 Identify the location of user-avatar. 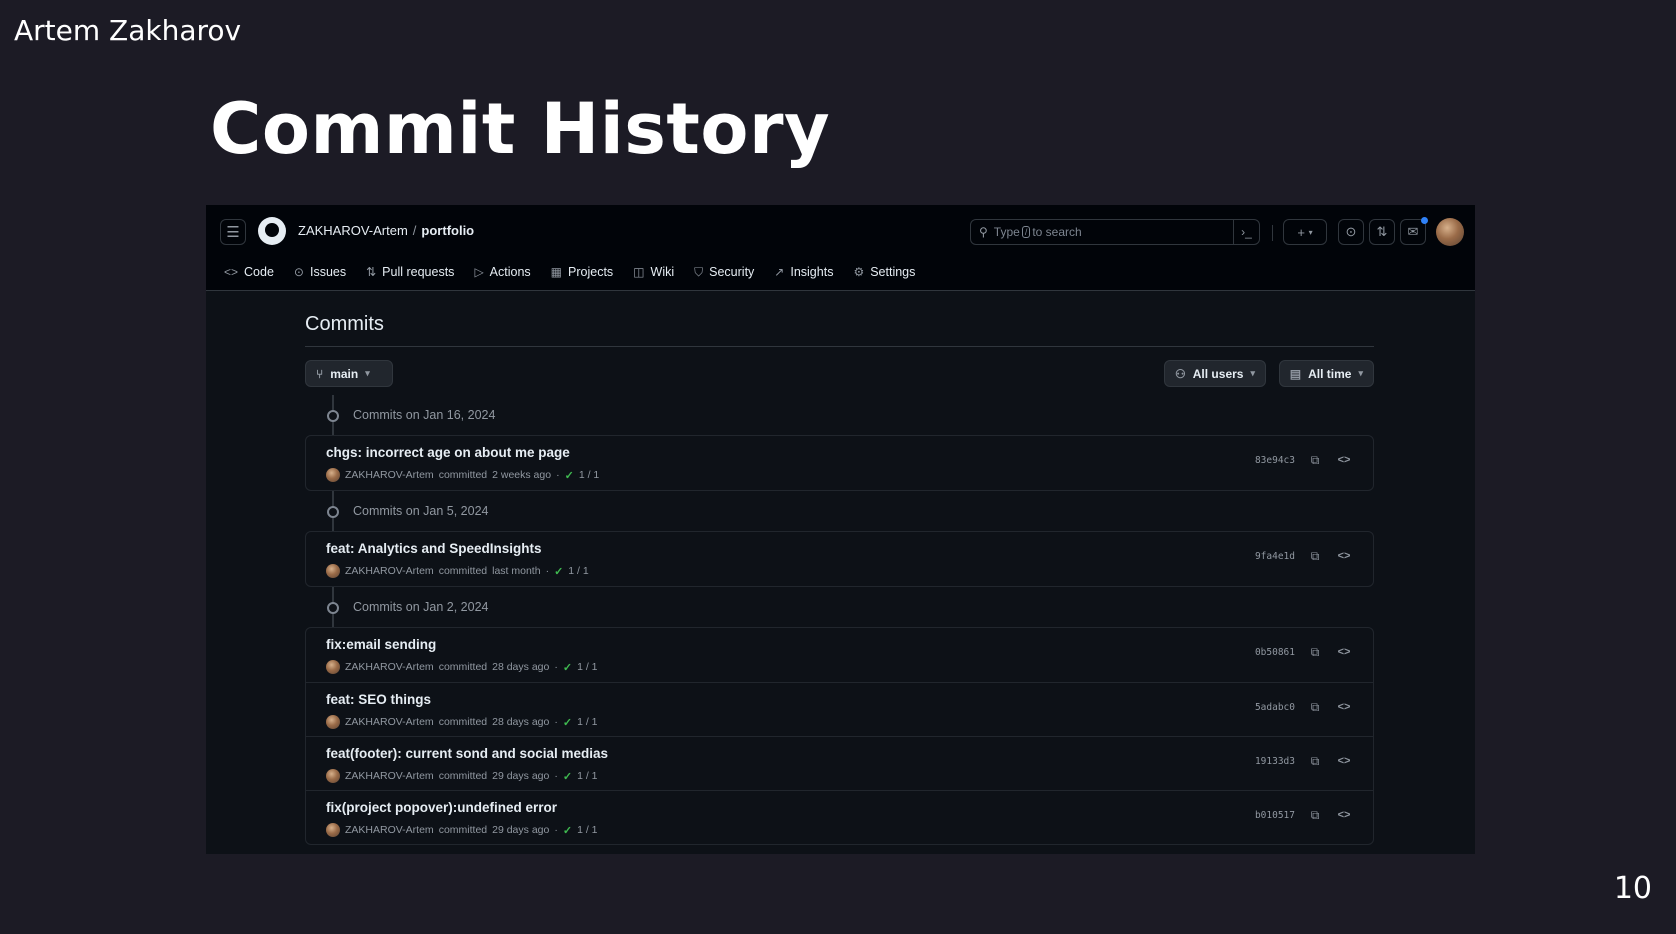
(1450, 232).